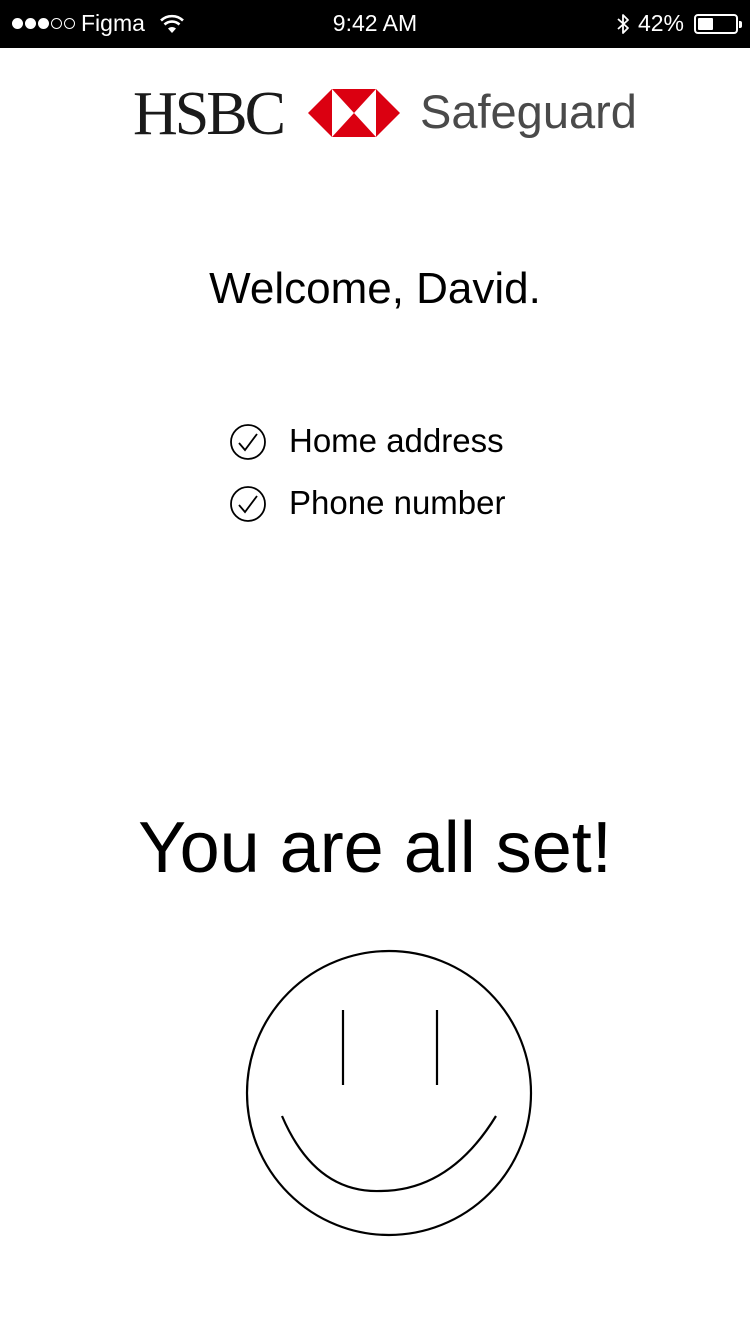  I want to click on app-header: HSBC Safeguard, so click(375, 115).